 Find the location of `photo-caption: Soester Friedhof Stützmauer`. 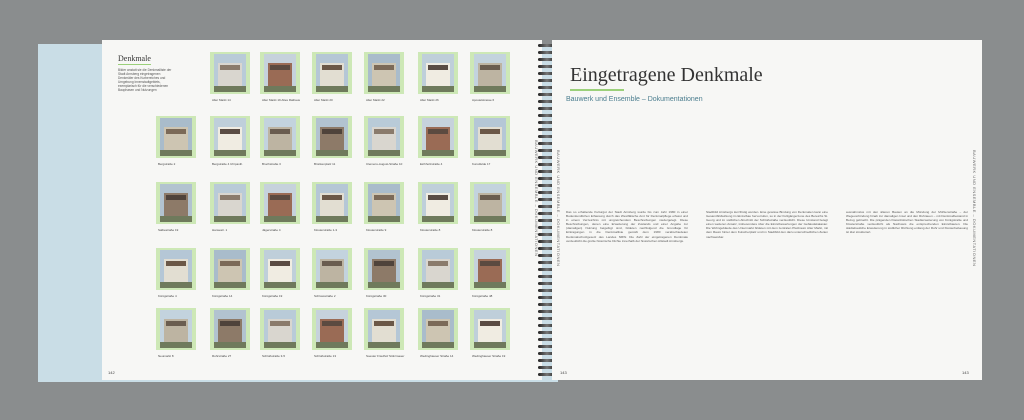

photo-caption: Soester Friedhof Stützmauer is located at coordinates (385, 356).